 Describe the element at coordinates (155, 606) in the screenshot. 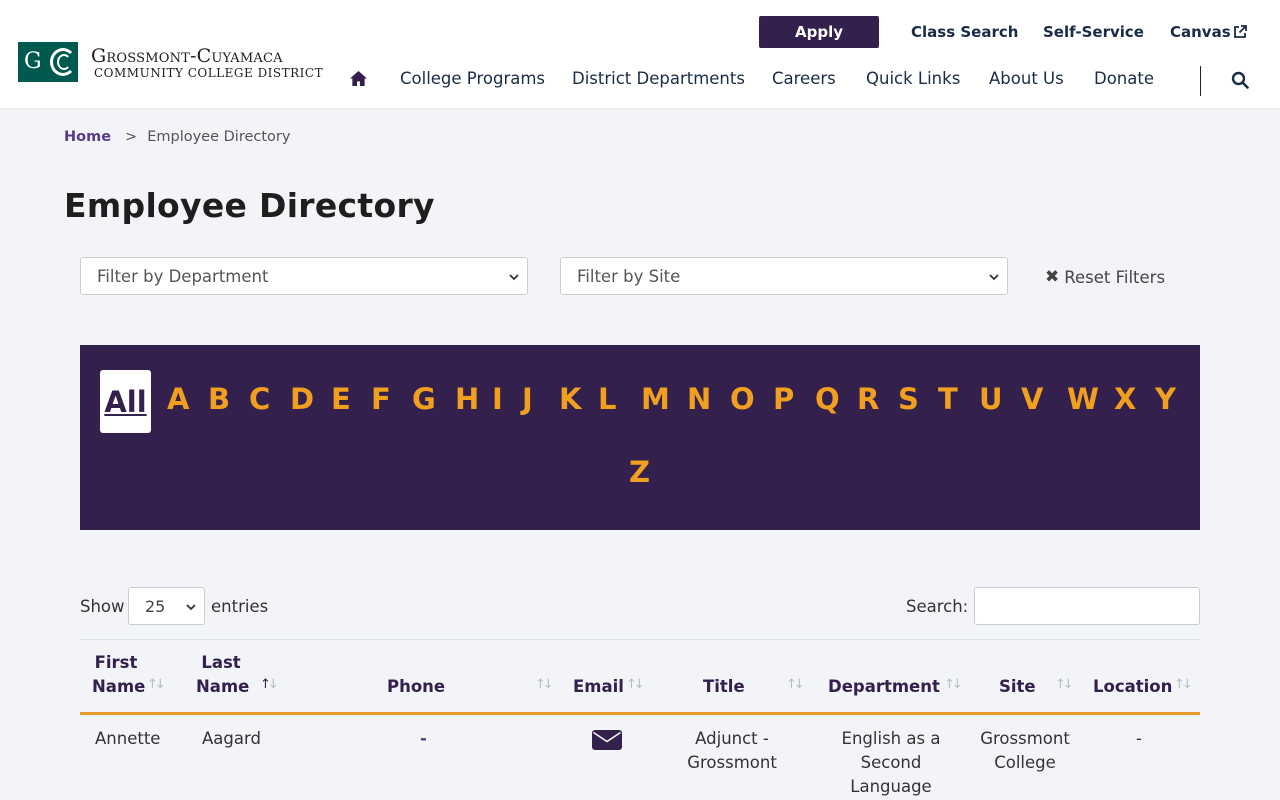

I see `entries-per-page-value: 25` at that location.